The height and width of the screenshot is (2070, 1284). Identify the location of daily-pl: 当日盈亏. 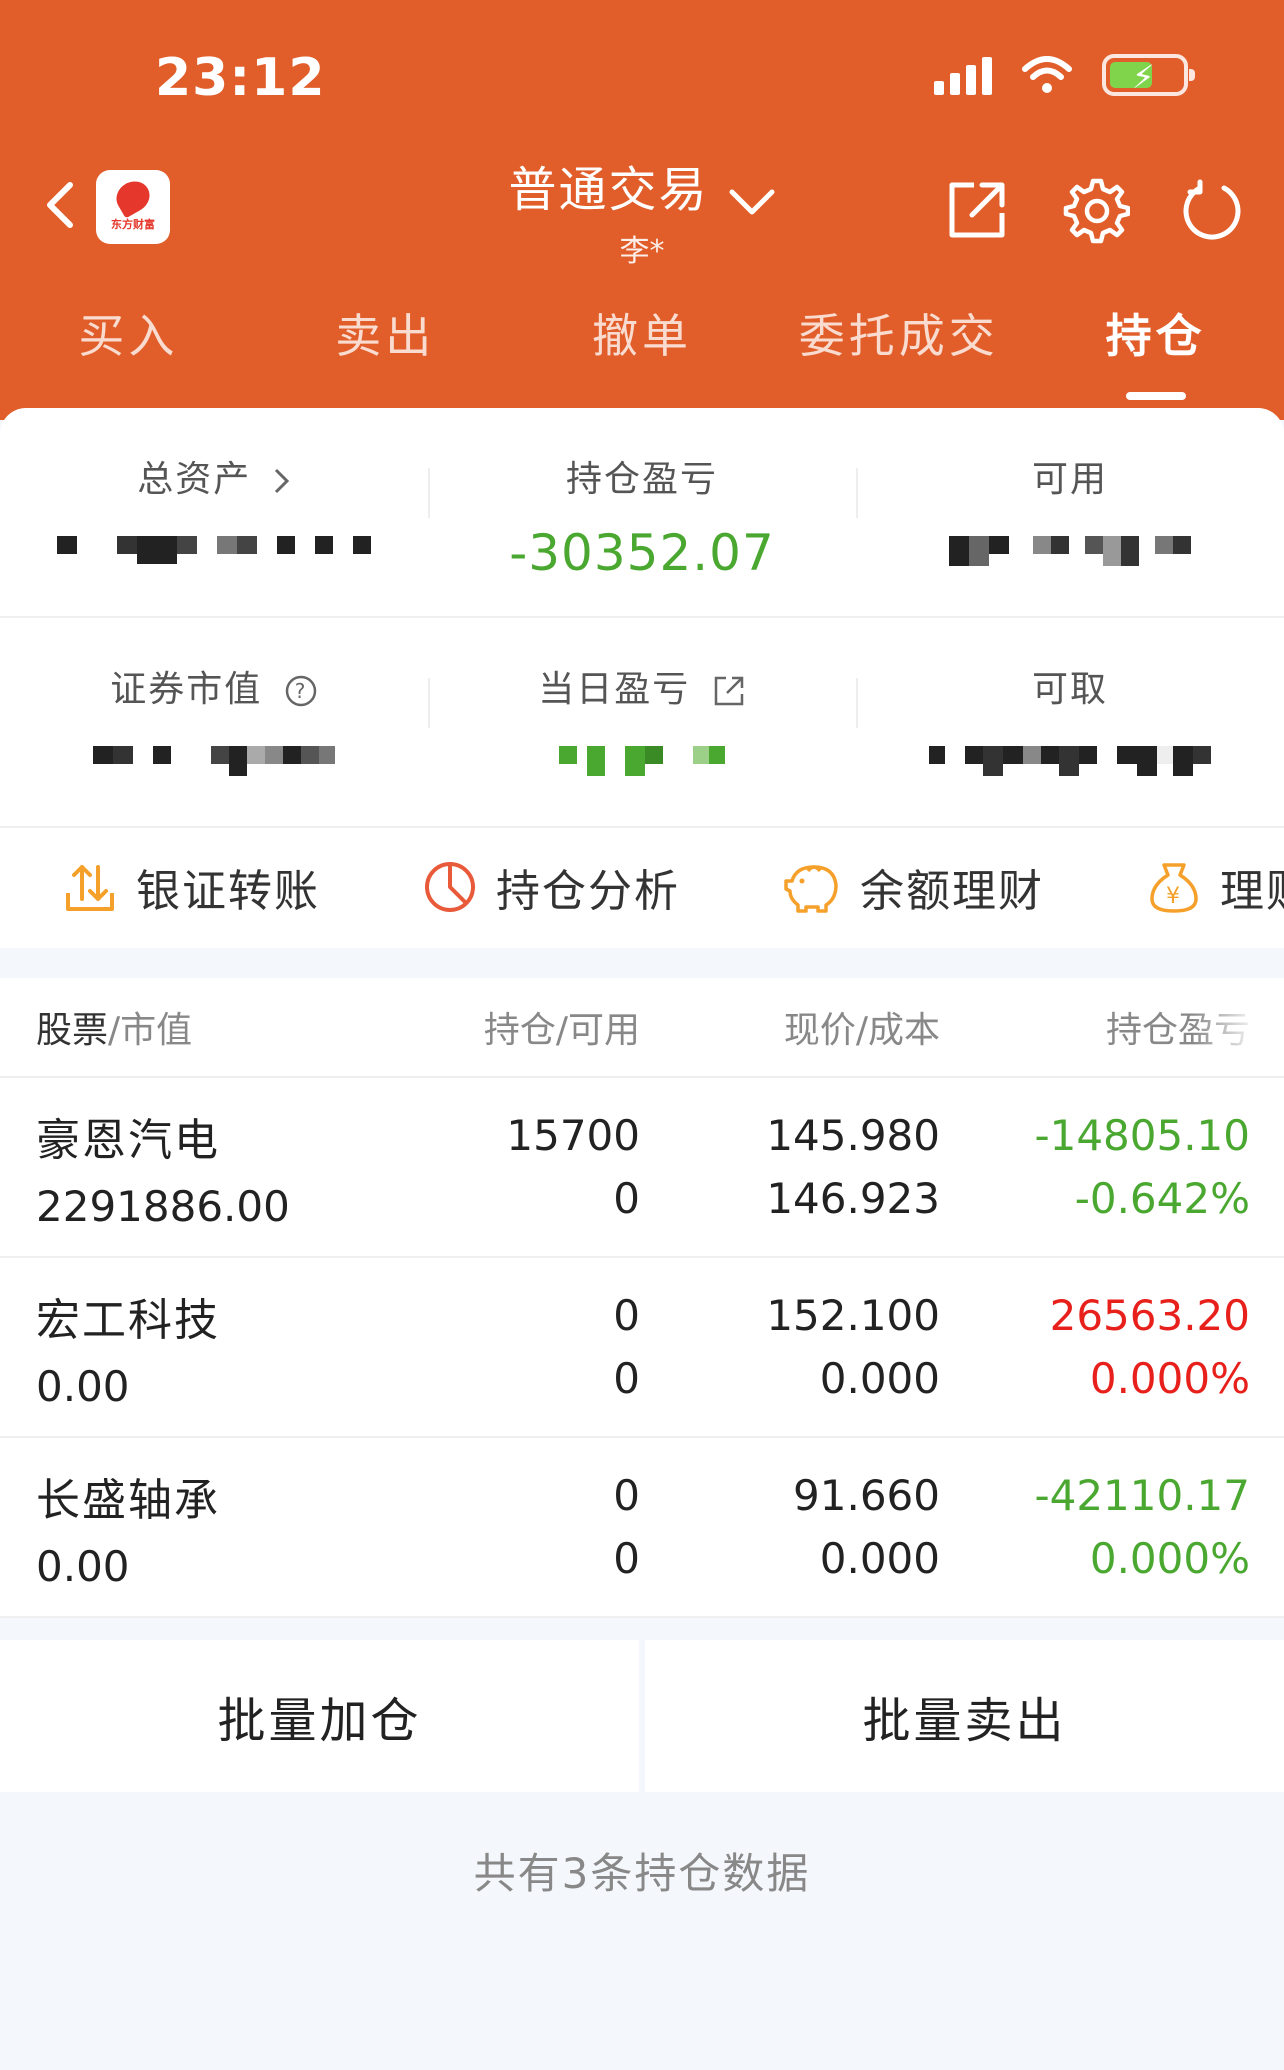
(642, 722).